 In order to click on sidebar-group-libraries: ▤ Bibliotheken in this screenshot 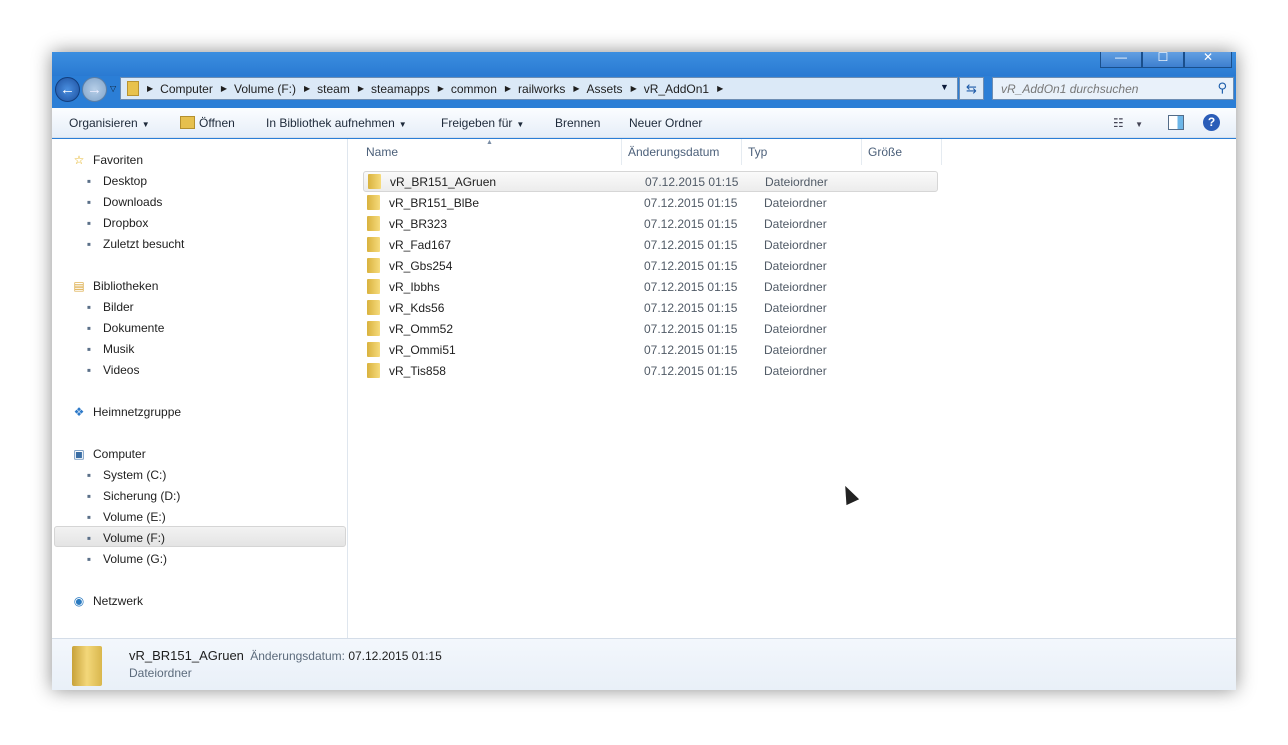, I will do `click(114, 285)`.